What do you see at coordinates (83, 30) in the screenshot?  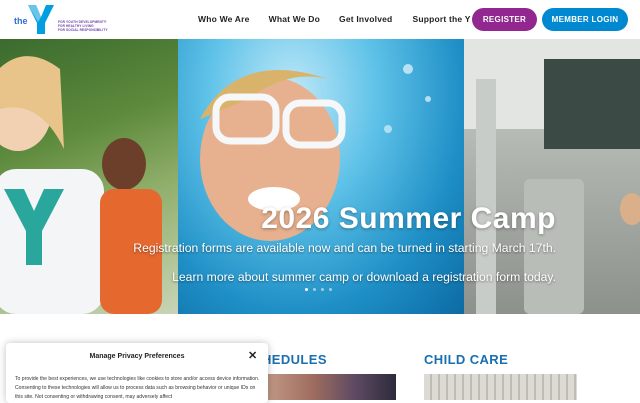 I see `logo-tagline: FOR SOCIAL RESPONSIBILITY` at bounding box center [83, 30].